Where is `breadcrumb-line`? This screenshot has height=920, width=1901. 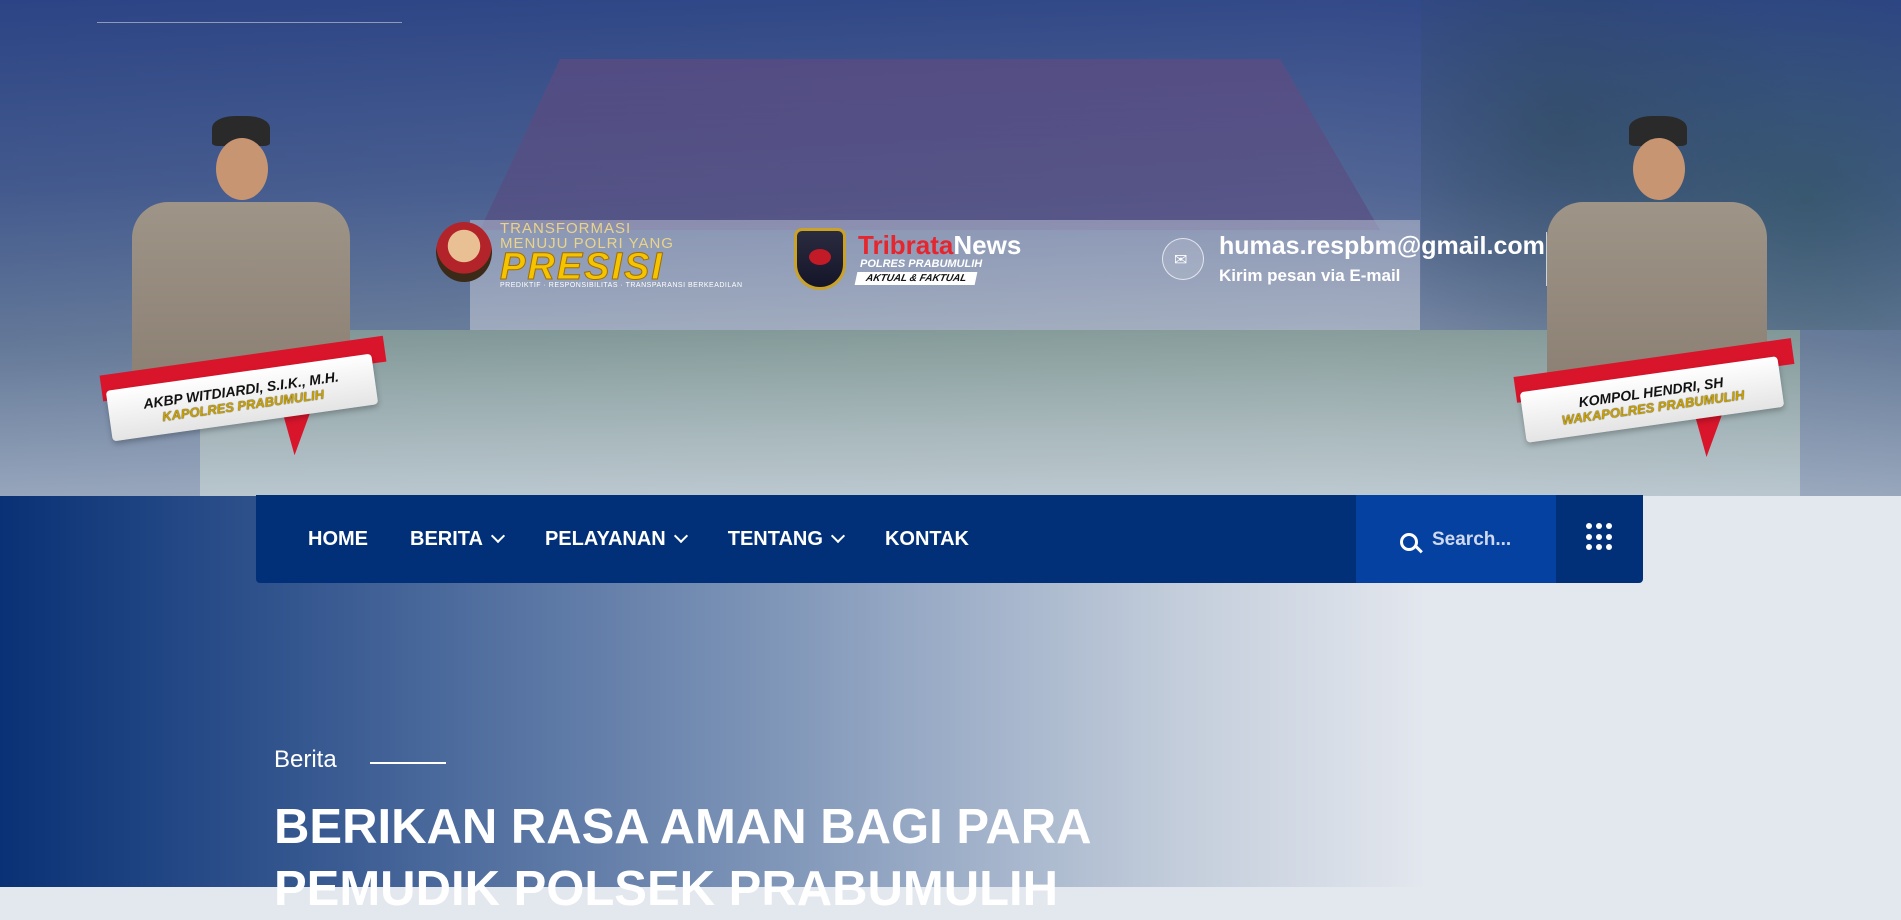 breadcrumb-line is located at coordinates (408, 763).